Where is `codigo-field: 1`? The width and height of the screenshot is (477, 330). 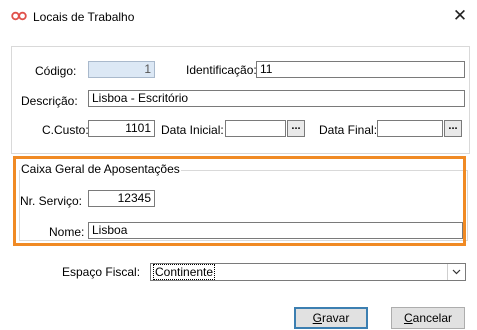 codigo-field: 1 is located at coordinates (121, 69).